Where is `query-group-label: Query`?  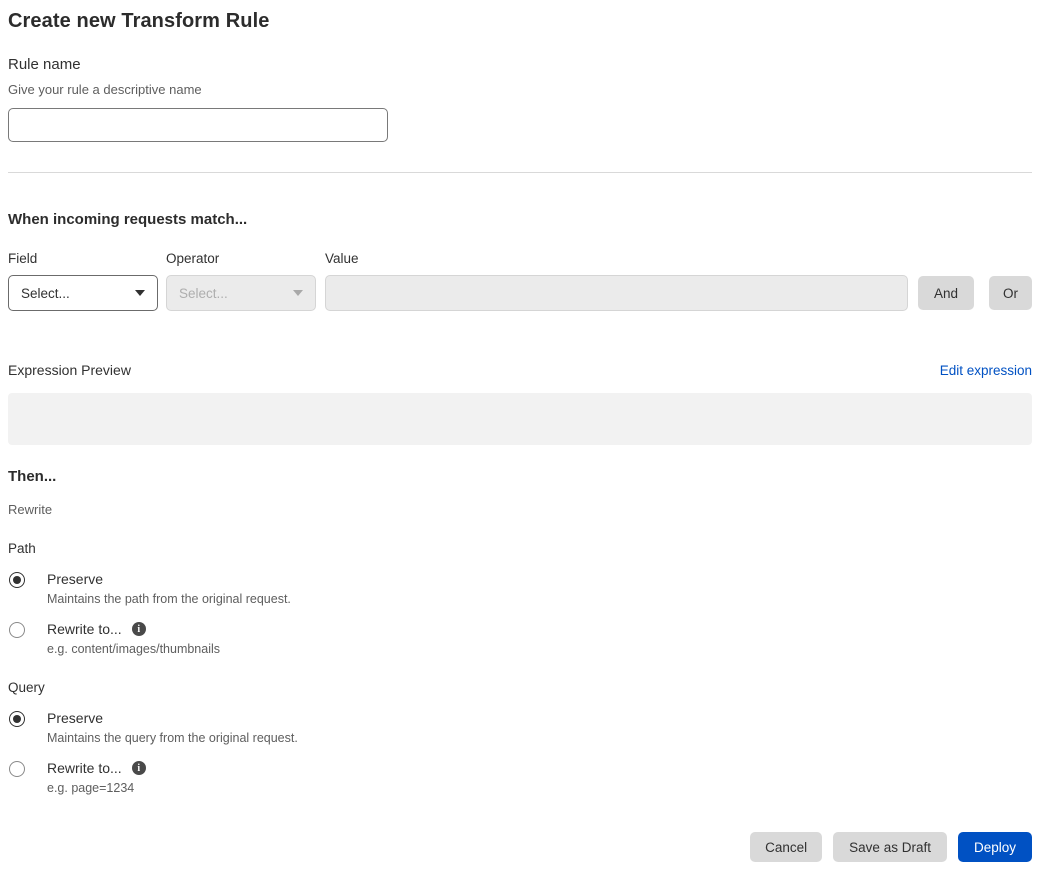 query-group-label: Query is located at coordinates (26, 687).